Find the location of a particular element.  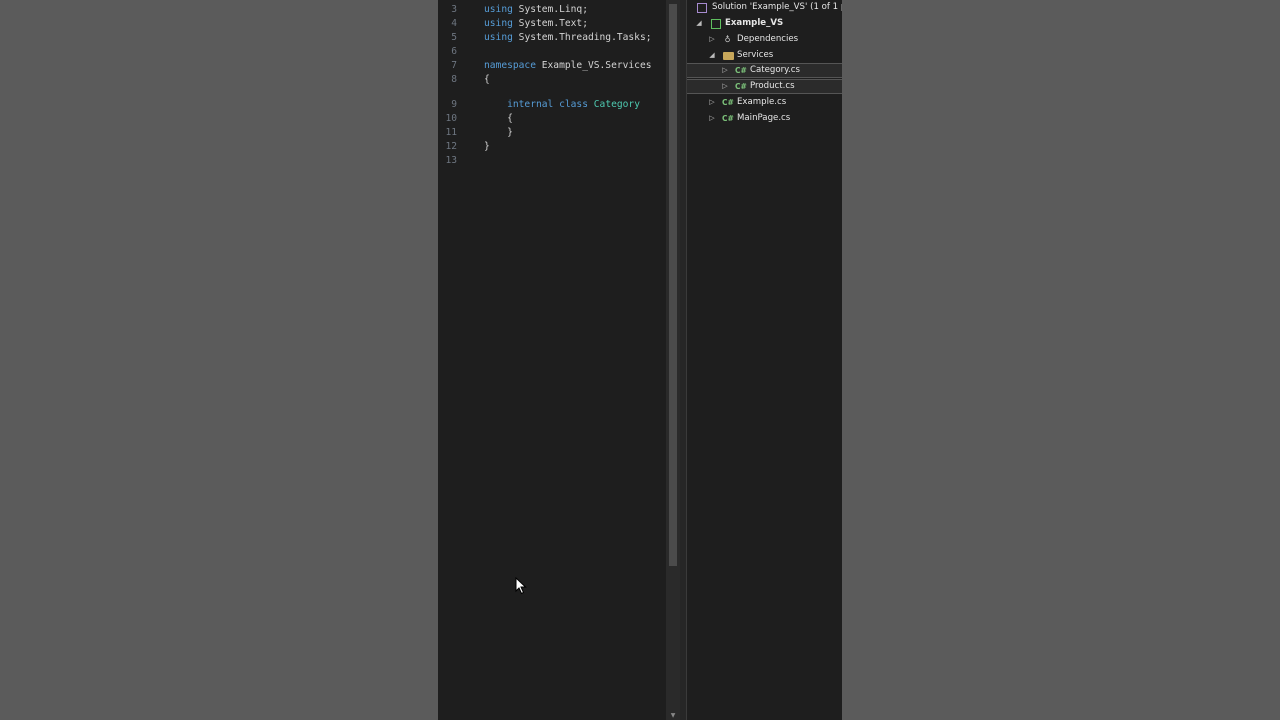

tree-row-services-folder: ◢ Services is located at coordinates (764, 55).